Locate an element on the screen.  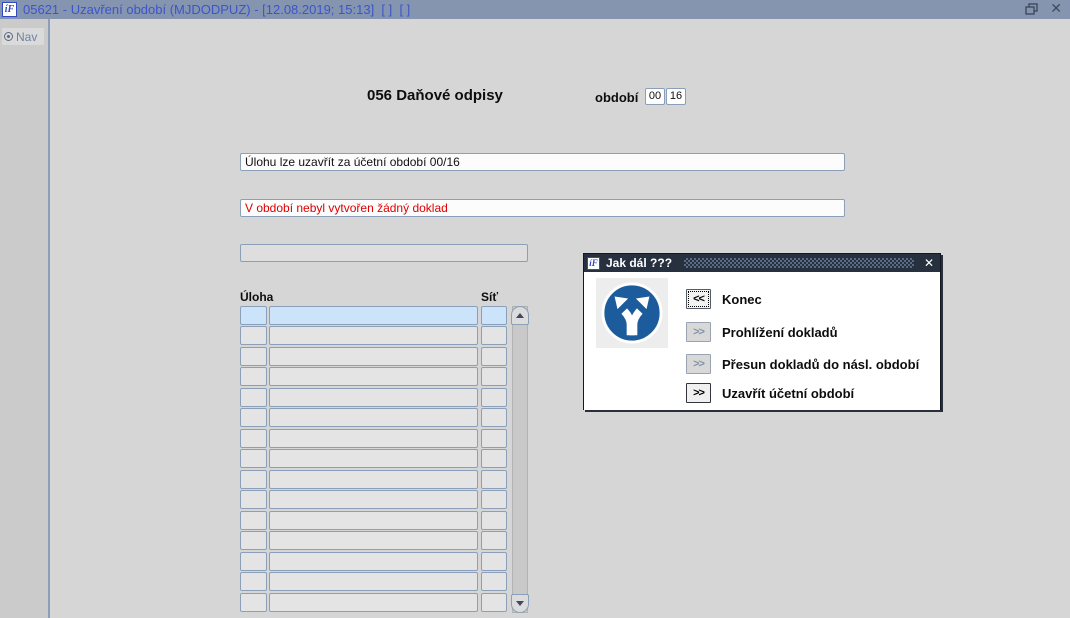
konec-button: << is located at coordinates (698, 299).